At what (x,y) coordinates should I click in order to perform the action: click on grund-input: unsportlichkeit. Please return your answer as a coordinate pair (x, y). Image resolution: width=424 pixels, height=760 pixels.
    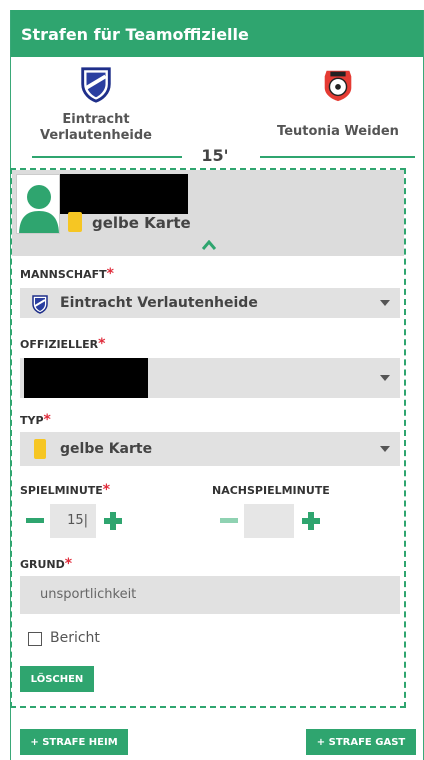
    Looking at the image, I should click on (210, 595).